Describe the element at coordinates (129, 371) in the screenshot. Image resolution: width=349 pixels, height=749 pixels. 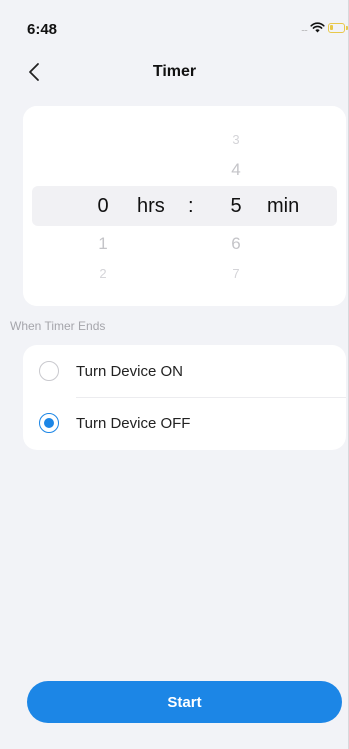
I see `option-label: Turn Device ON` at that location.